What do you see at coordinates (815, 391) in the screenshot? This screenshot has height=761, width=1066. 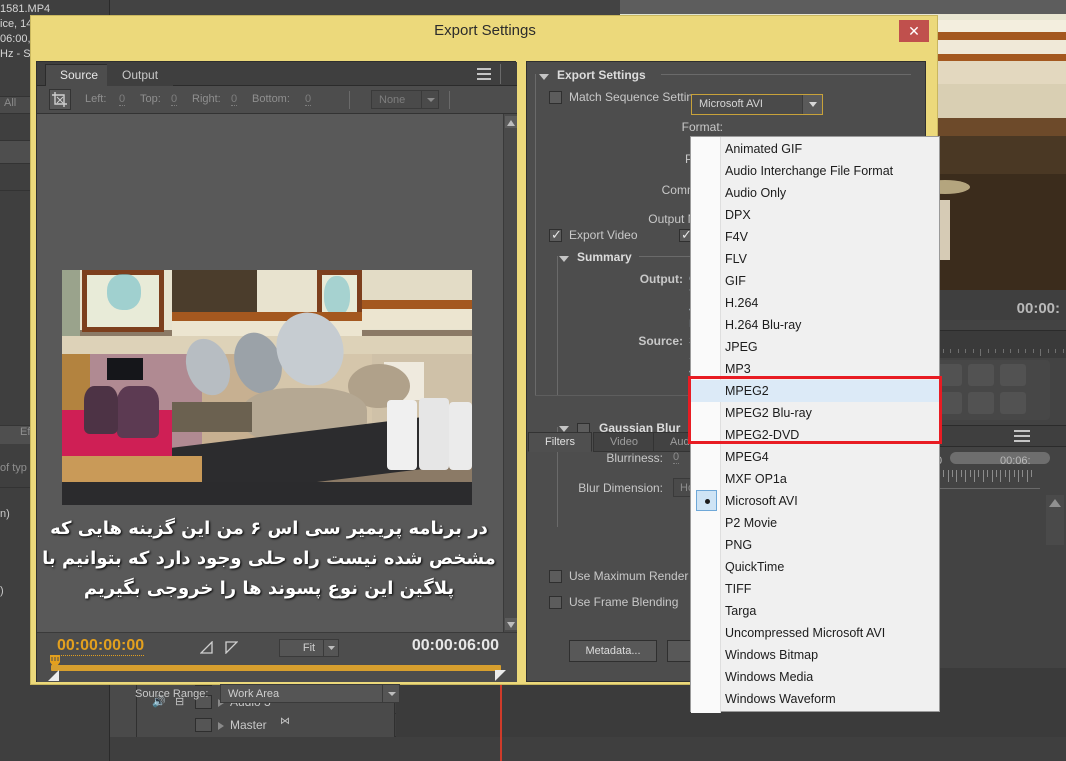 I see `dropdown-item-mpeg2: MPEG2` at bounding box center [815, 391].